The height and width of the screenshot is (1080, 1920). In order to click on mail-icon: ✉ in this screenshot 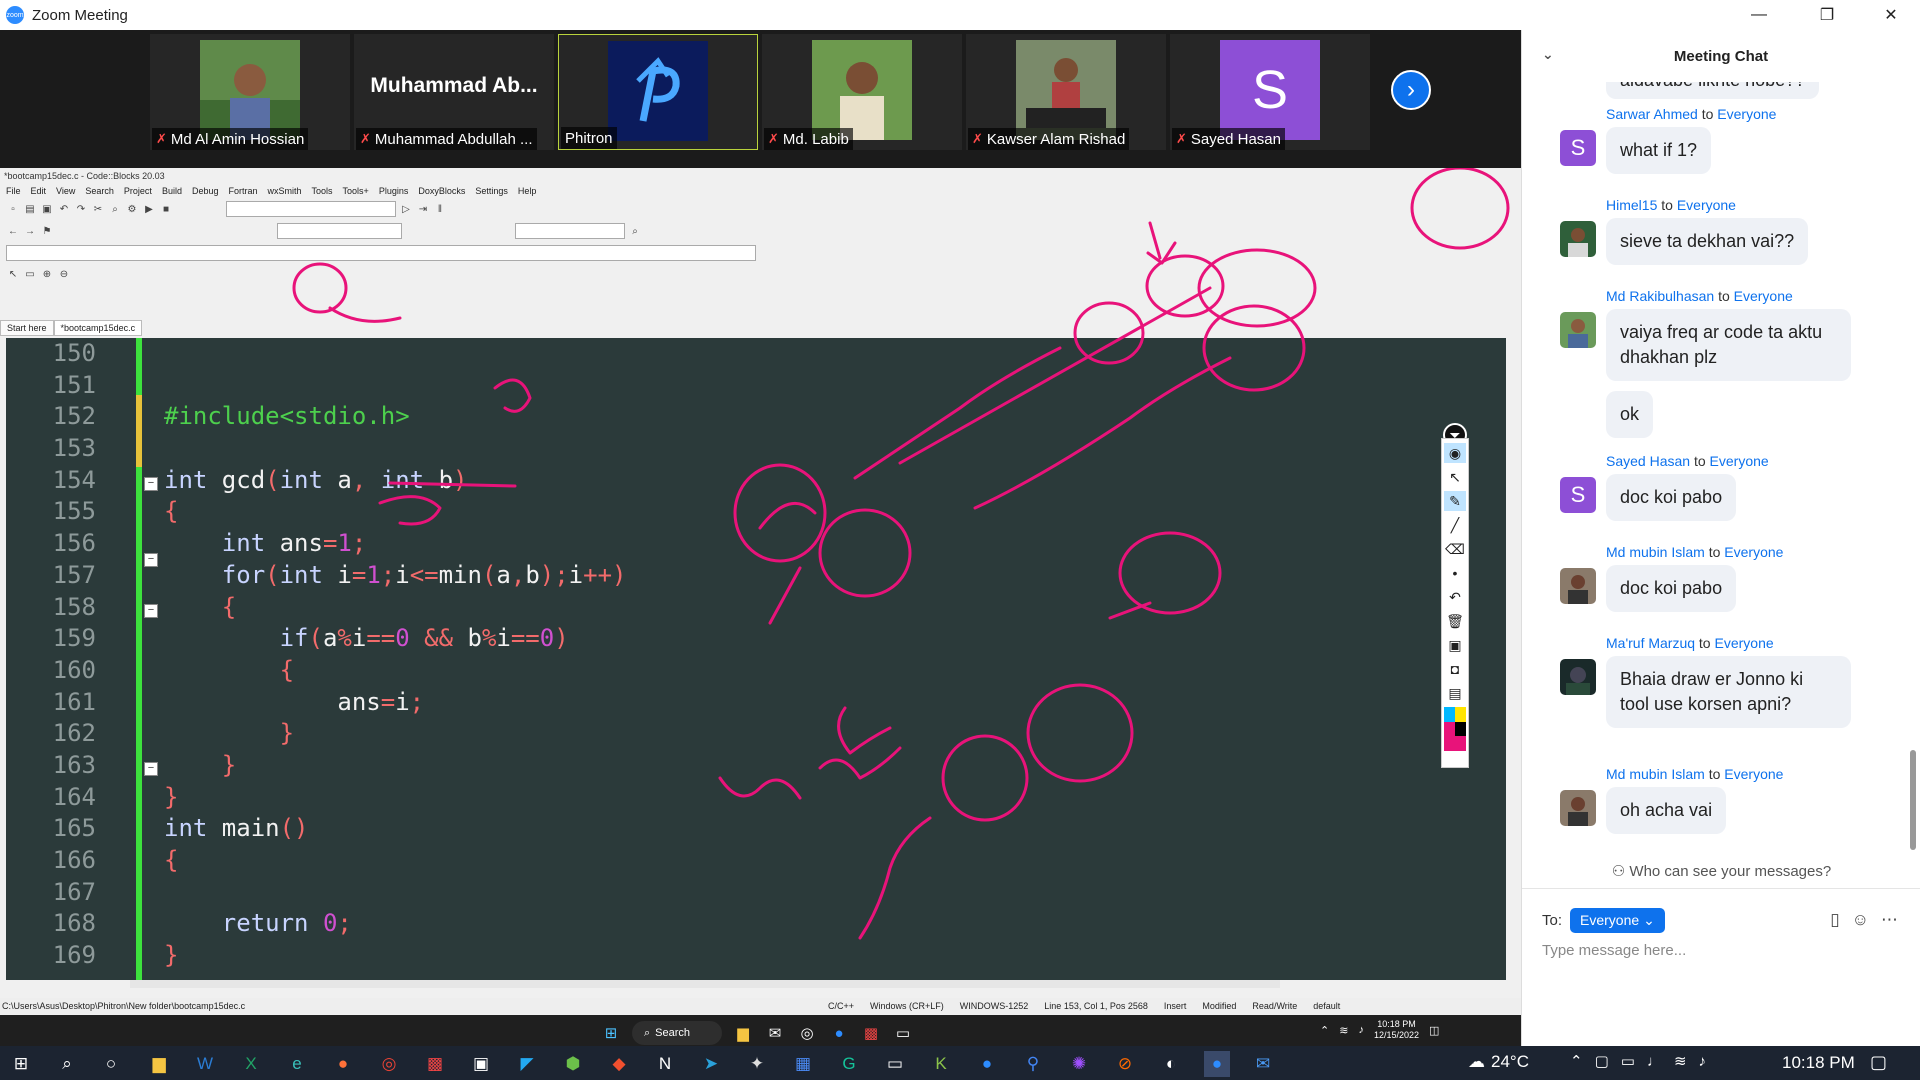, I will do `click(1263, 1064)`.